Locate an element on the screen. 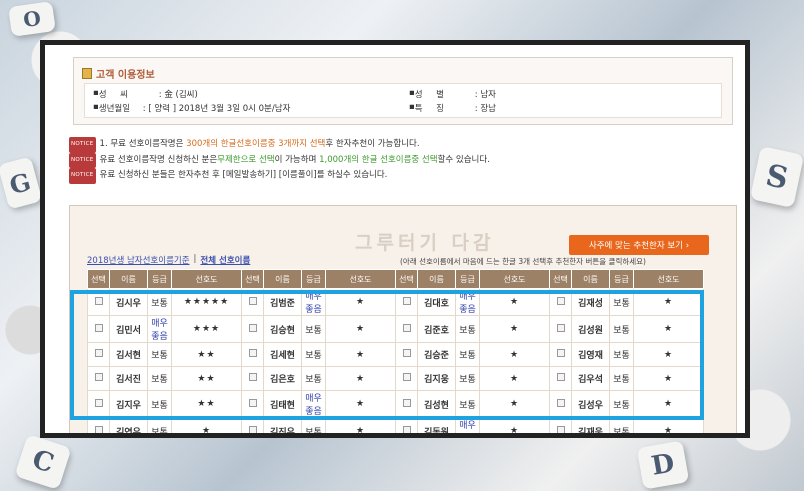 The height and width of the screenshot is (491, 804). gender-value: : 남자 is located at coordinates (485, 95).